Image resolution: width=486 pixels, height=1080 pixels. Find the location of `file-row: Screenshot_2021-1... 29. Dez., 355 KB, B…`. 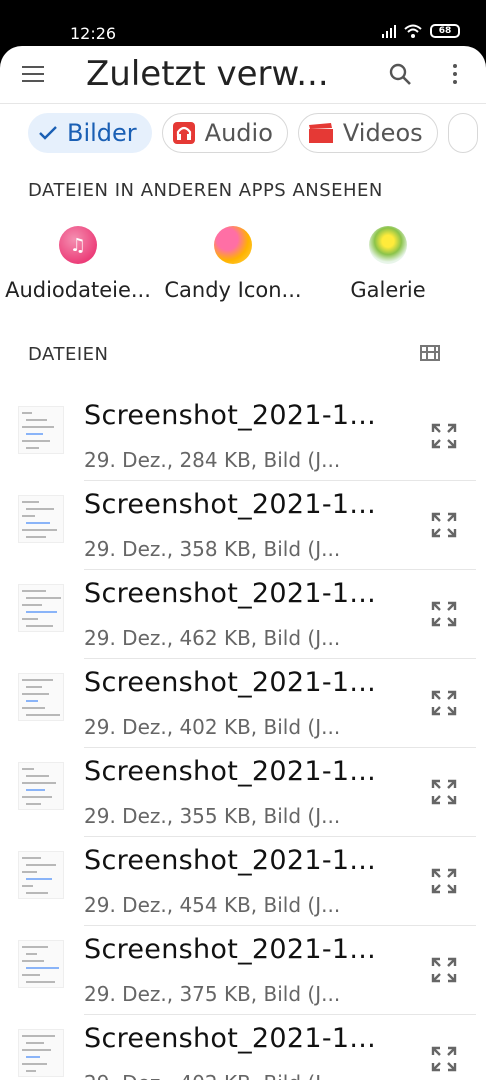

file-row: Screenshot_2021-1... 29. Dez., 355 KB, B… is located at coordinates (243, 792).